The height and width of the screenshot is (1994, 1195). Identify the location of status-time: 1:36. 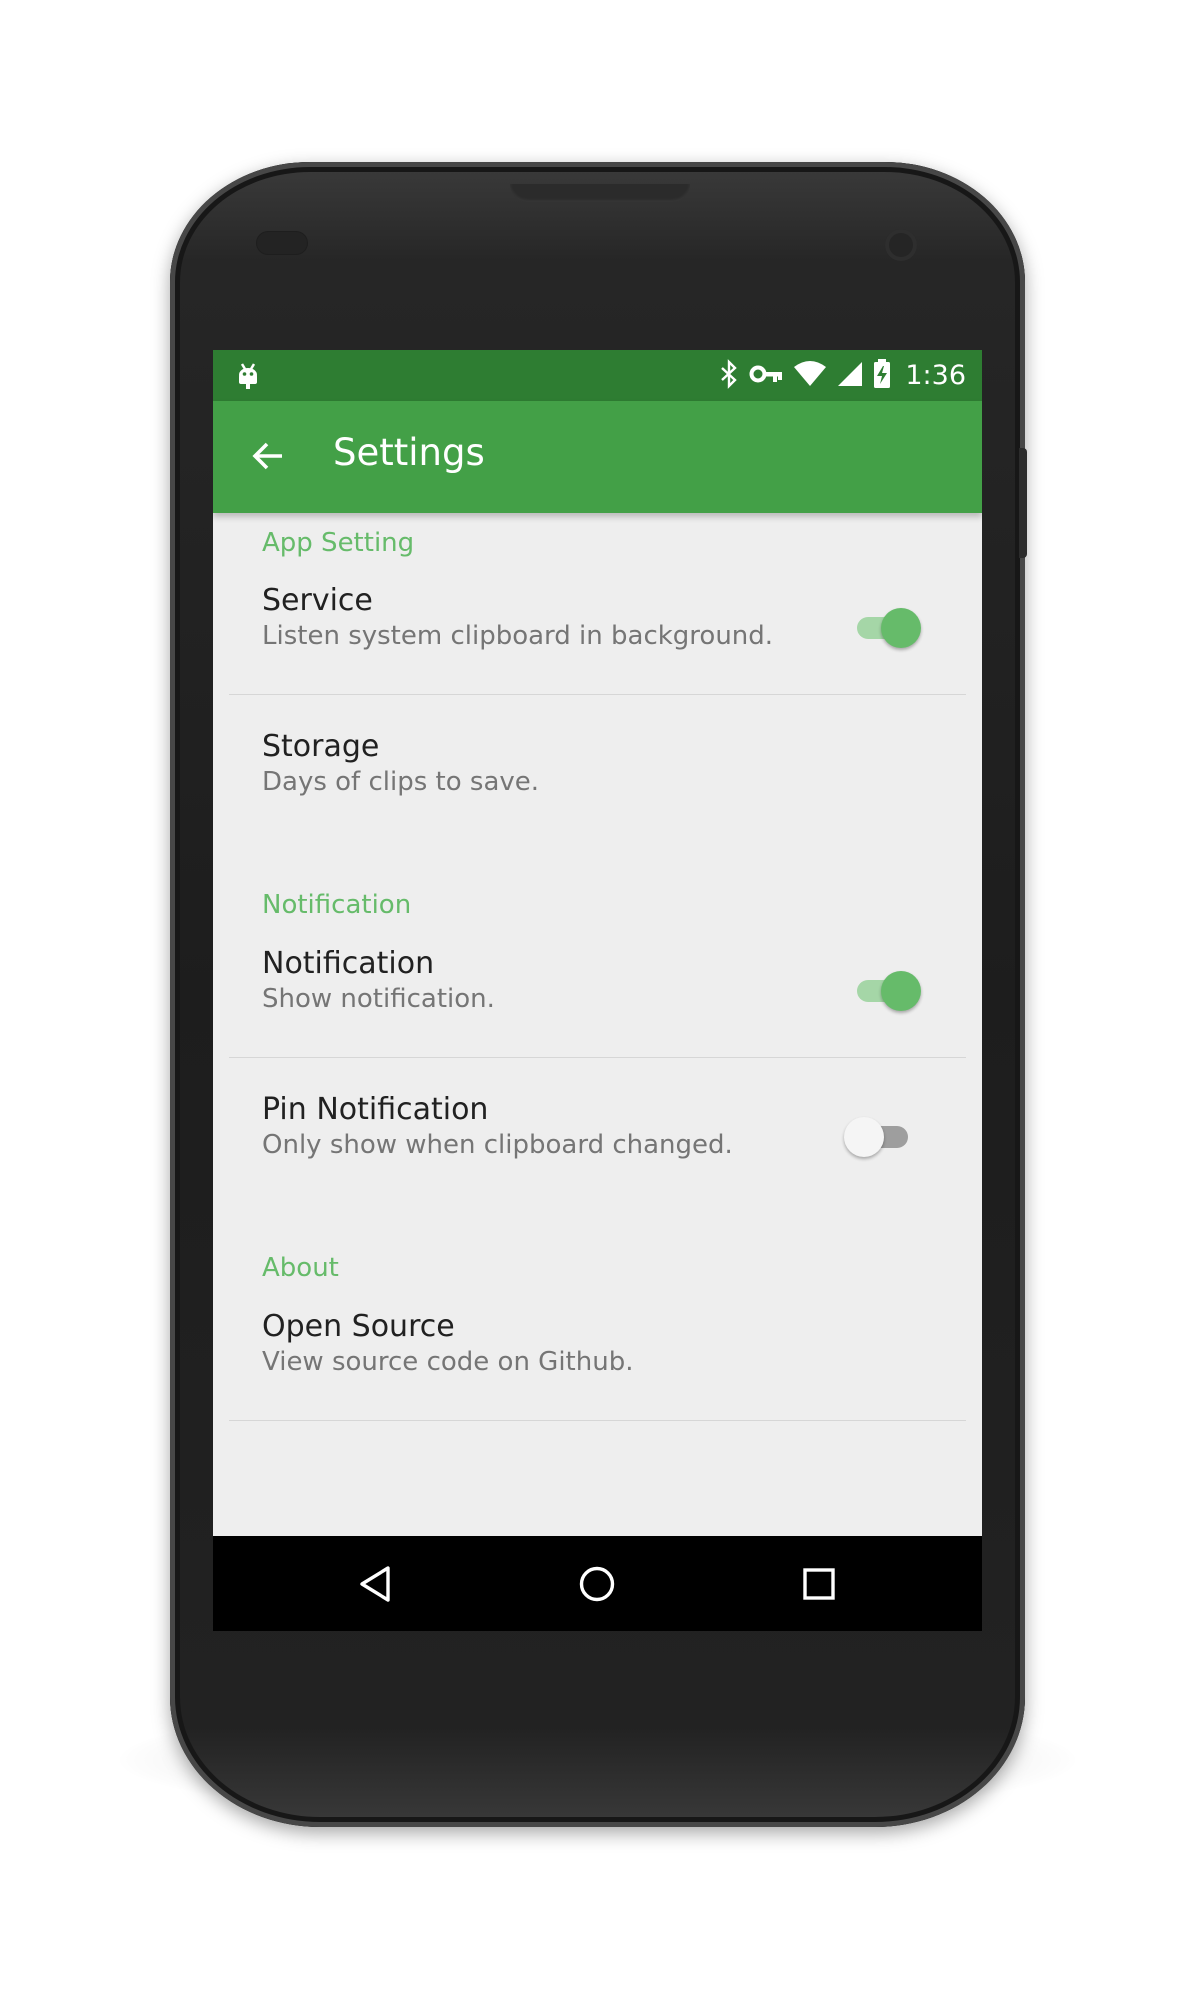
(935, 375).